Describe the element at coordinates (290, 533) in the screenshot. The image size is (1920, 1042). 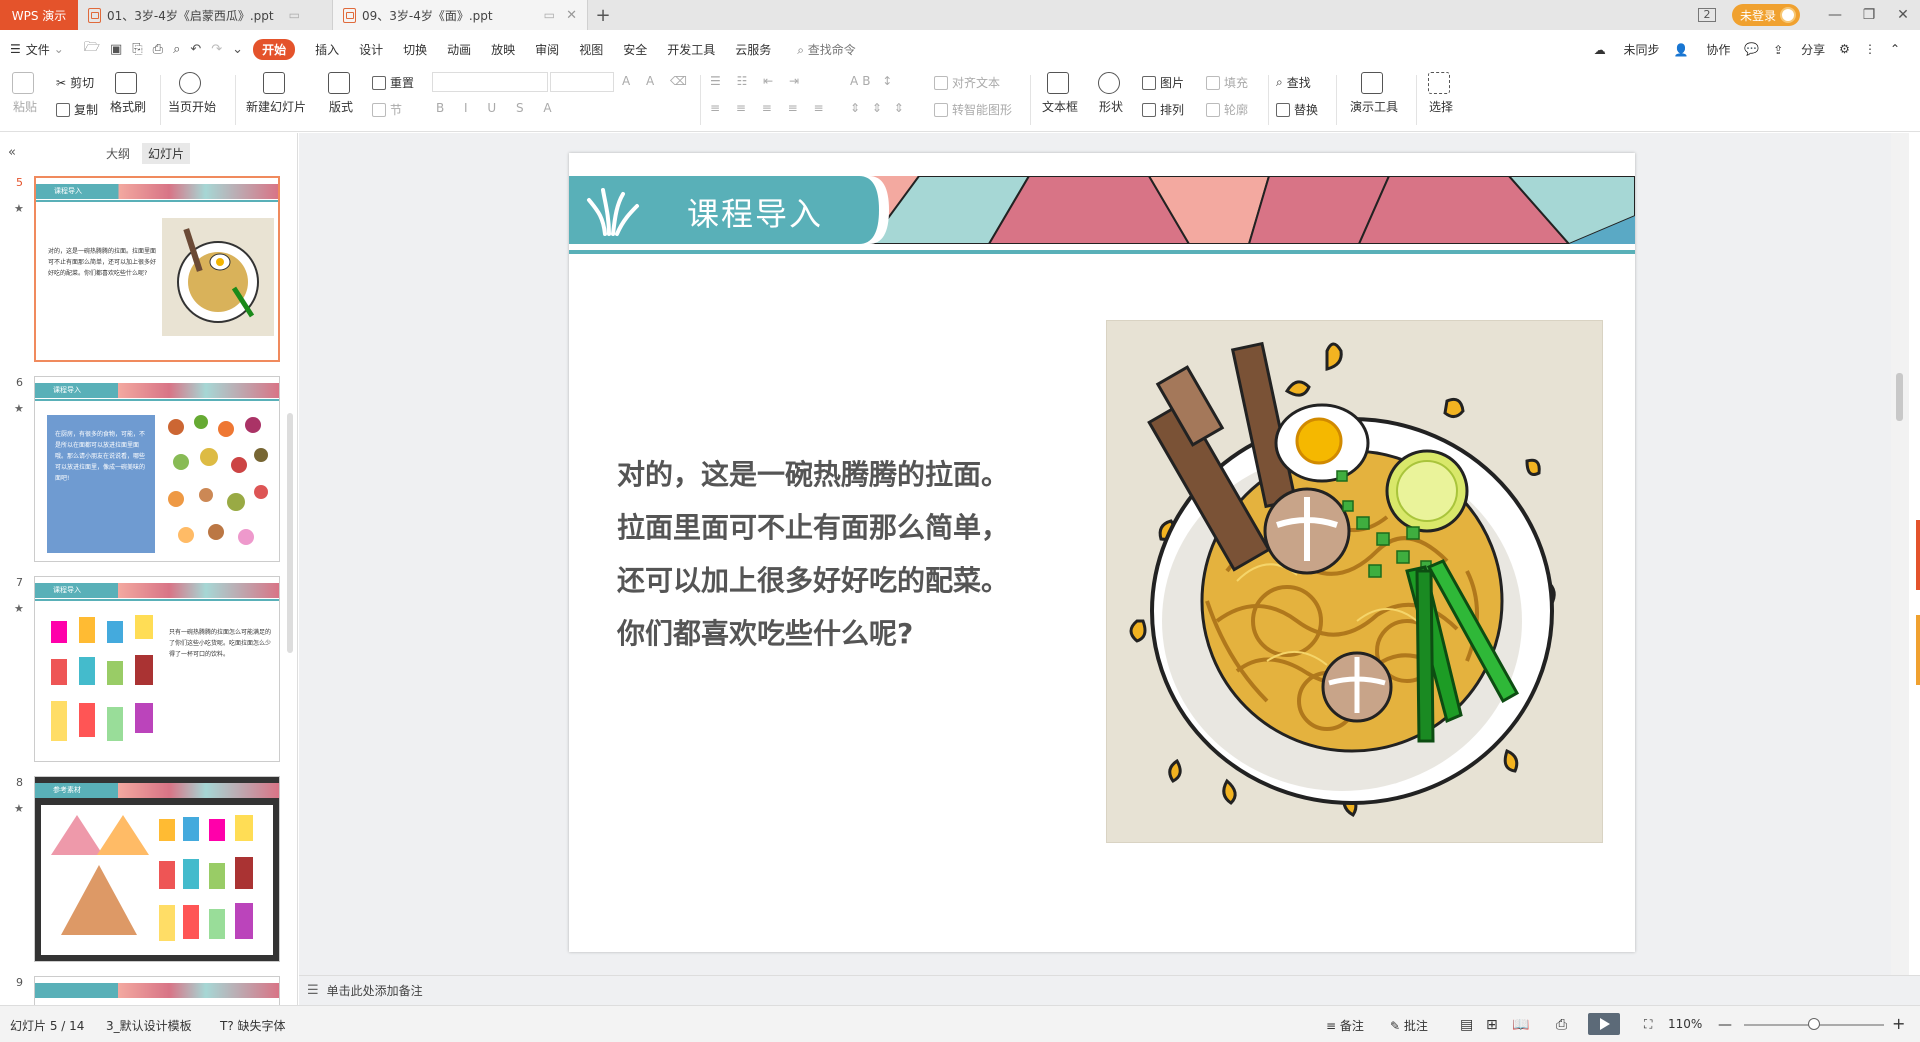
I see `slides-pane-scrollbar` at that location.